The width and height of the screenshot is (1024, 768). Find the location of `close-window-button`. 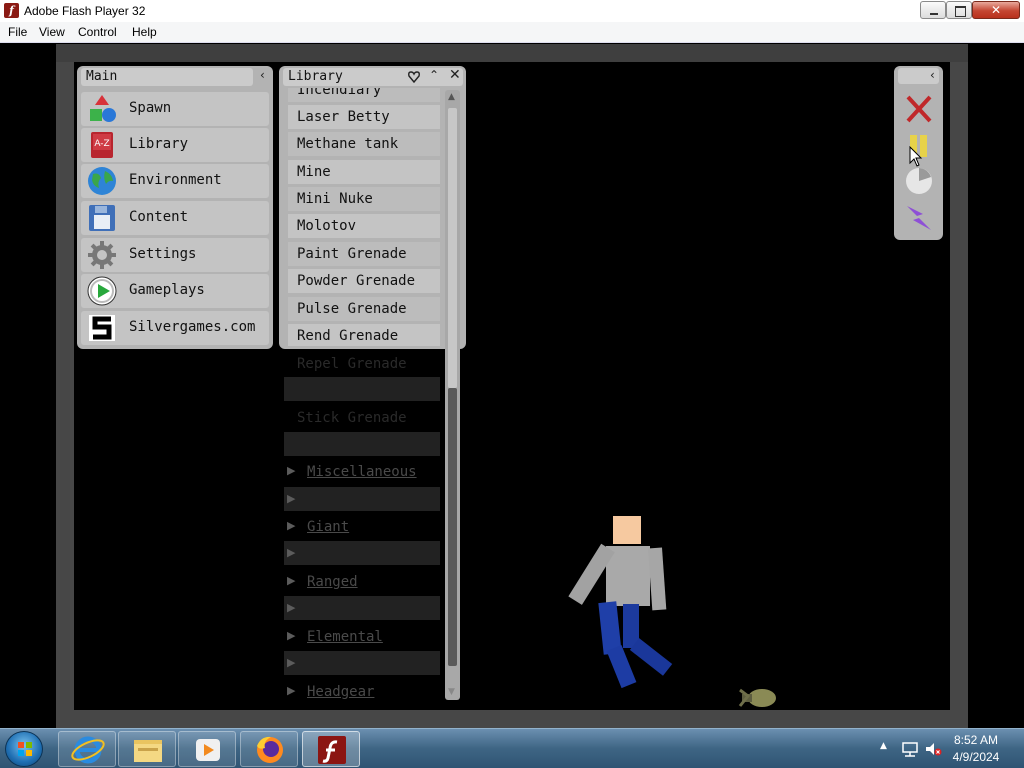

close-window-button is located at coordinates (996, 10).